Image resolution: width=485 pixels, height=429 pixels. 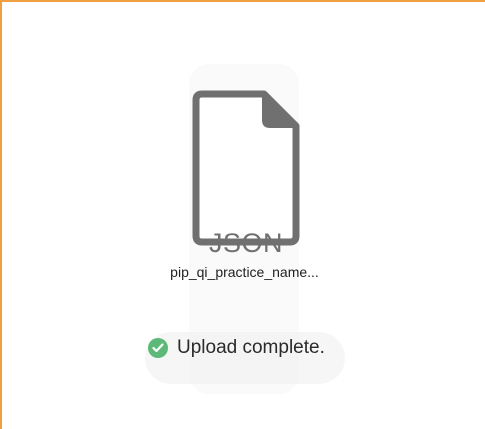 I want to click on json-file-icon: JSON, so click(x=246, y=173).